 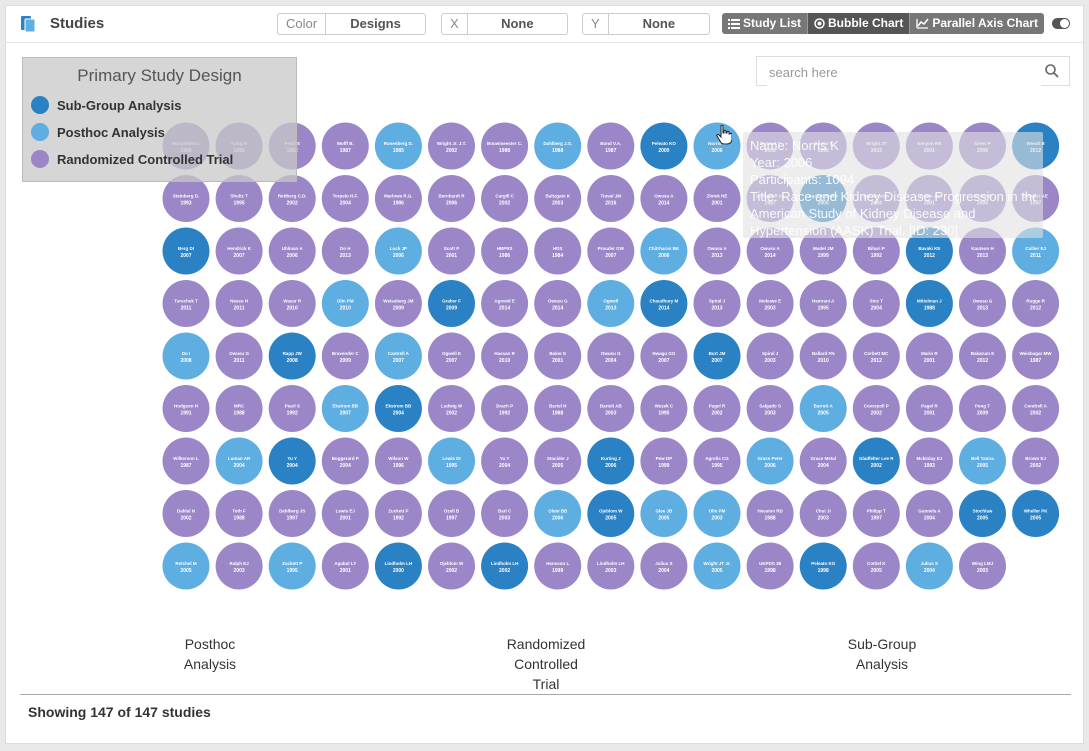 I want to click on study-bubble: Ralph EJ 2003, so click(x=239, y=566).